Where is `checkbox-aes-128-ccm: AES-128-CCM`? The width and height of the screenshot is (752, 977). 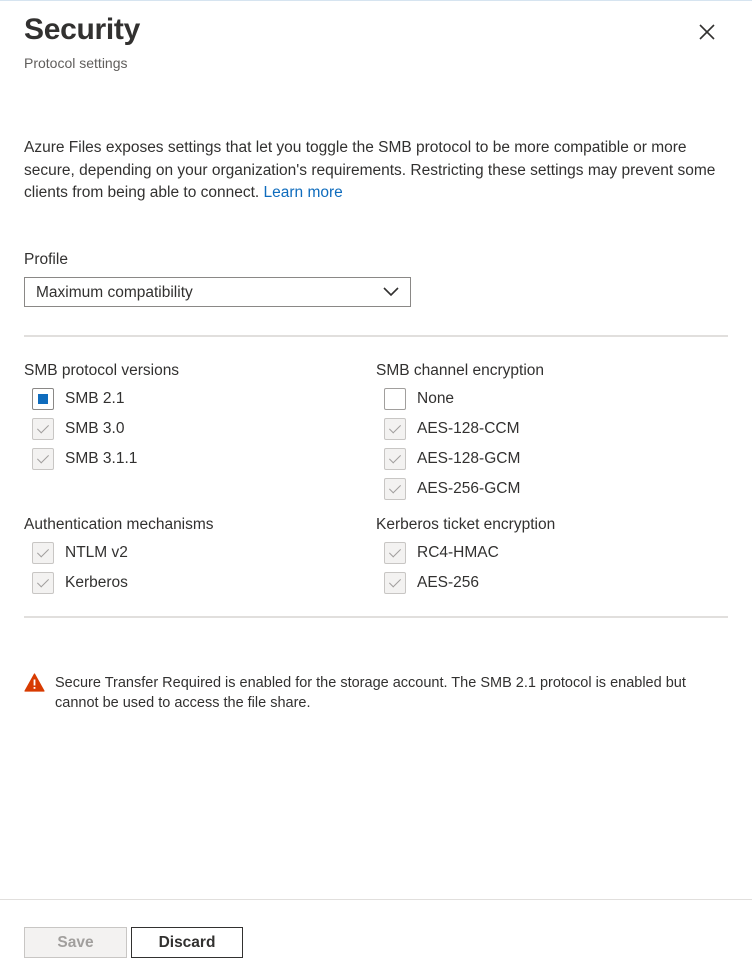 checkbox-aes-128-ccm: AES-128-CCM is located at coordinates (448, 429).